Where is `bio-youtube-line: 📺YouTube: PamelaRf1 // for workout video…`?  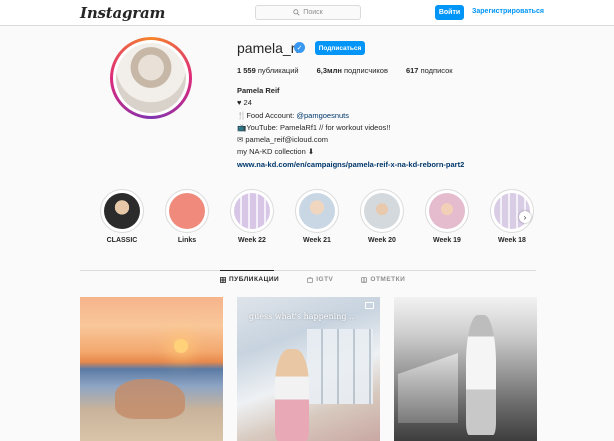 bio-youtube-line: 📺YouTube: PamelaRf1 // for workout video… is located at coordinates (314, 127).